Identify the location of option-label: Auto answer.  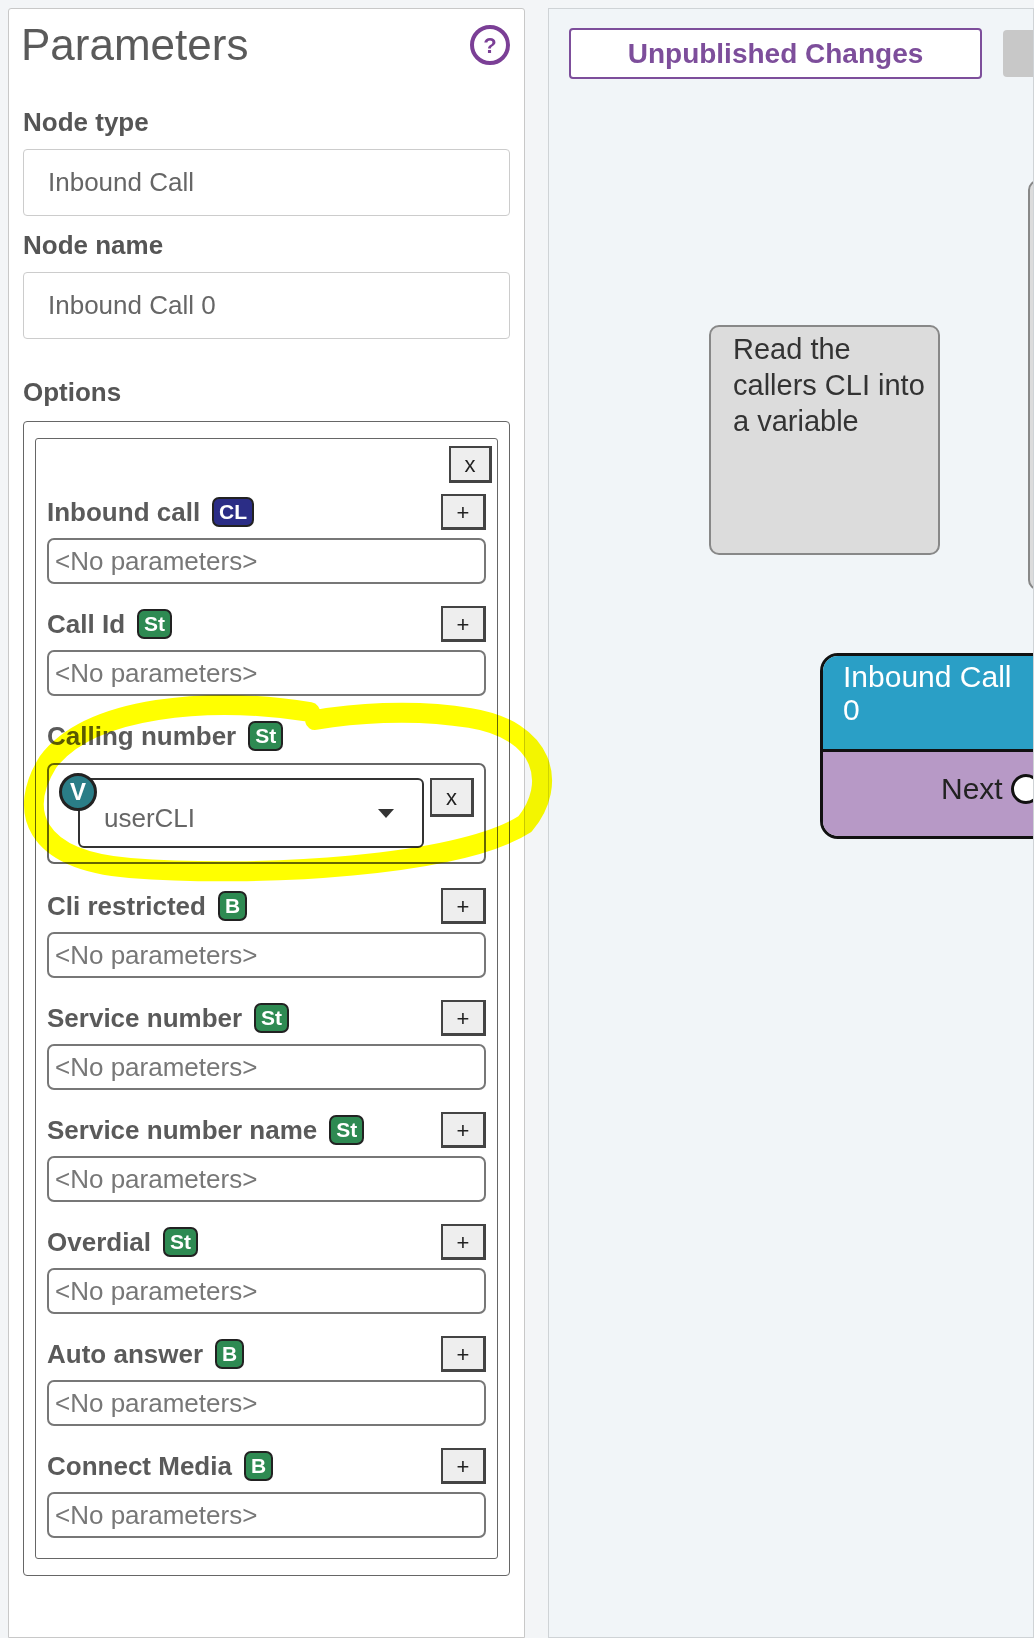
(125, 1354).